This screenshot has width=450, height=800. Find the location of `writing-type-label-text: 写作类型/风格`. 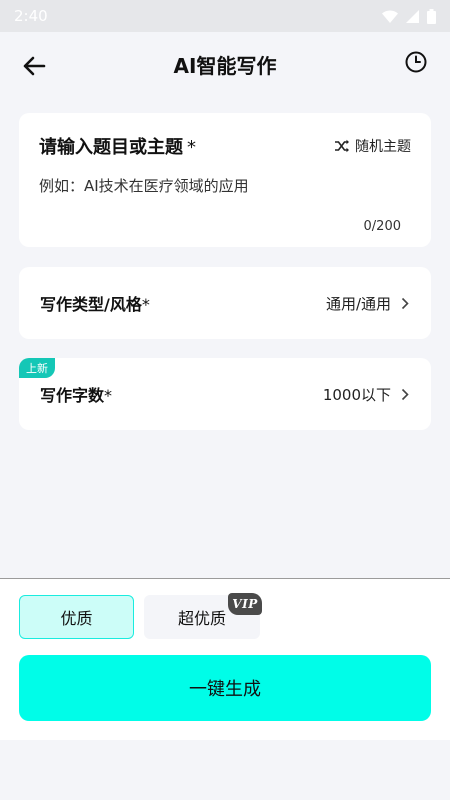

writing-type-label-text: 写作类型/风格 is located at coordinates (91, 304).